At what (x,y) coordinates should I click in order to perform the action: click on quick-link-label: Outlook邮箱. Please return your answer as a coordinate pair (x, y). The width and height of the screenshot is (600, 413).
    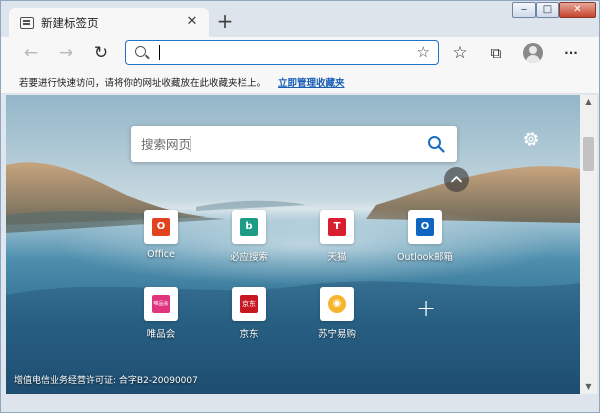
    Looking at the image, I should click on (425, 257).